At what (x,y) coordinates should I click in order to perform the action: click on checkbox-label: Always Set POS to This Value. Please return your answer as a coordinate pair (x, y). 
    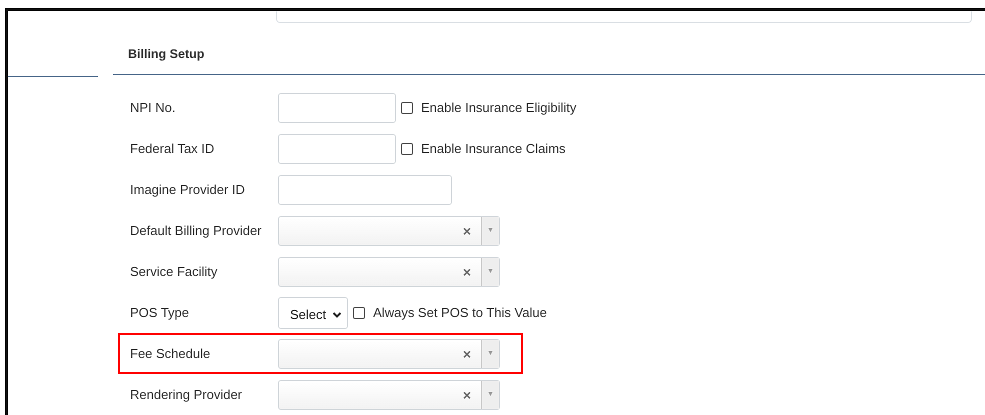
    Looking at the image, I should click on (460, 312).